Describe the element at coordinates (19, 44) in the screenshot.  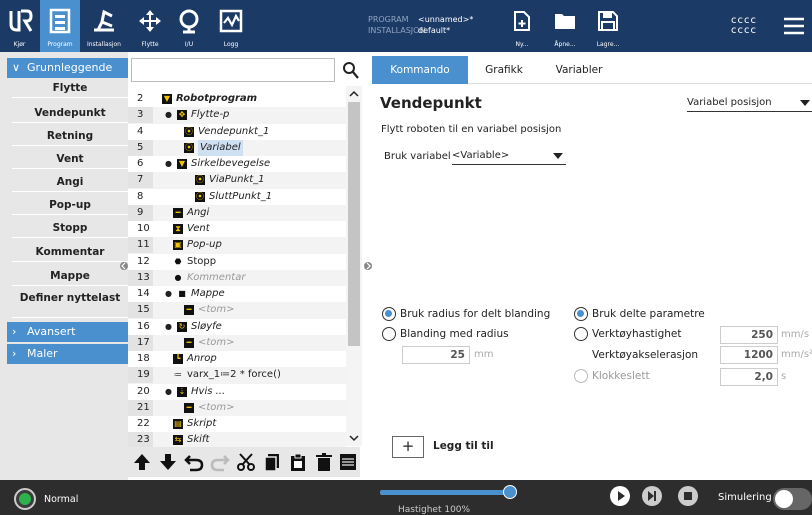
I see `nav-run-label: Kjør` at that location.